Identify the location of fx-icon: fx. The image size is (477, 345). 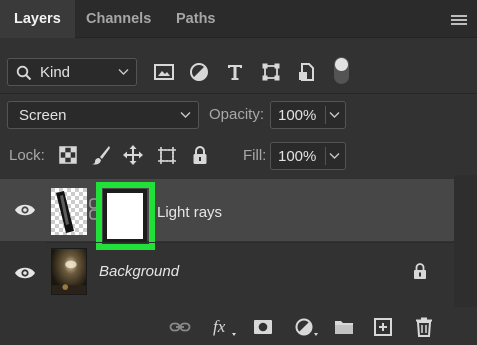
(224, 327).